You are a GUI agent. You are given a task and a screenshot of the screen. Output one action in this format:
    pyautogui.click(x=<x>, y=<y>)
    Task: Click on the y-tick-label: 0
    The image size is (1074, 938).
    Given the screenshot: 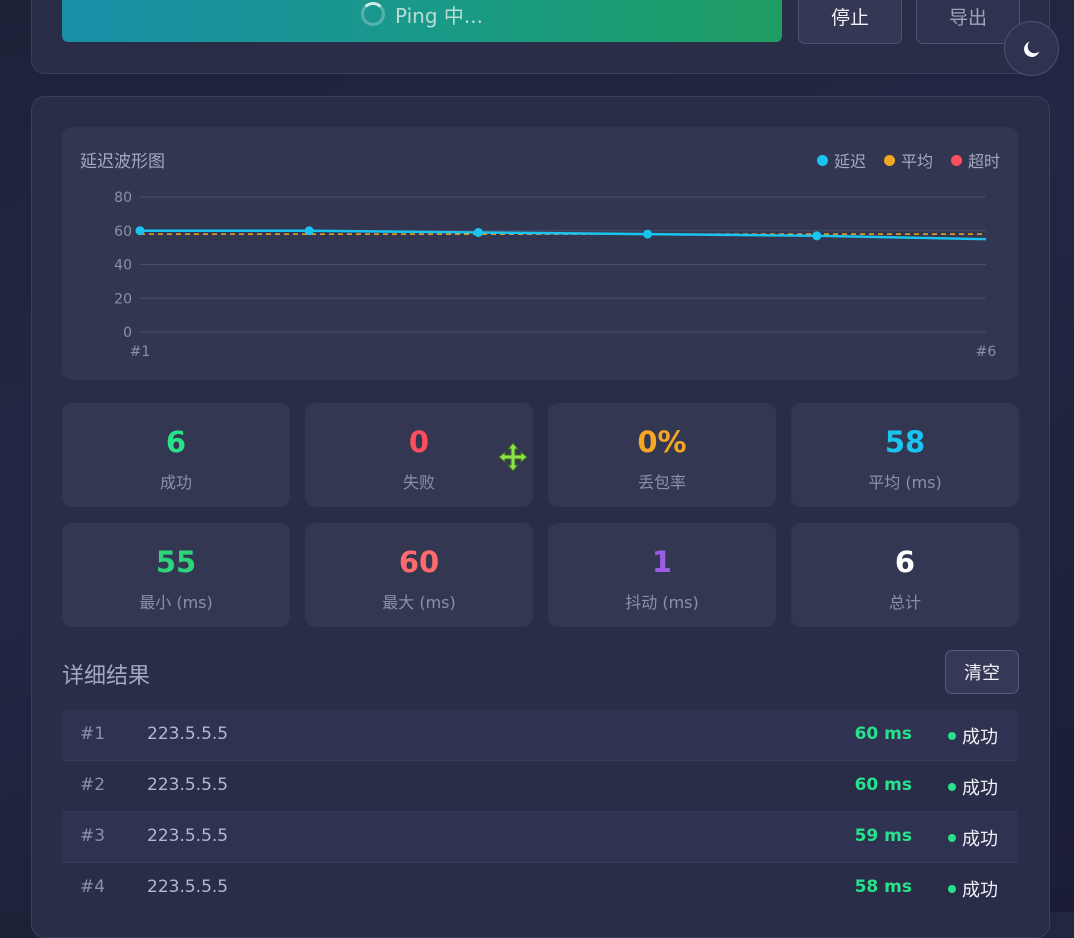 What is the action you would take?
    pyautogui.click(x=127, y=333)
    